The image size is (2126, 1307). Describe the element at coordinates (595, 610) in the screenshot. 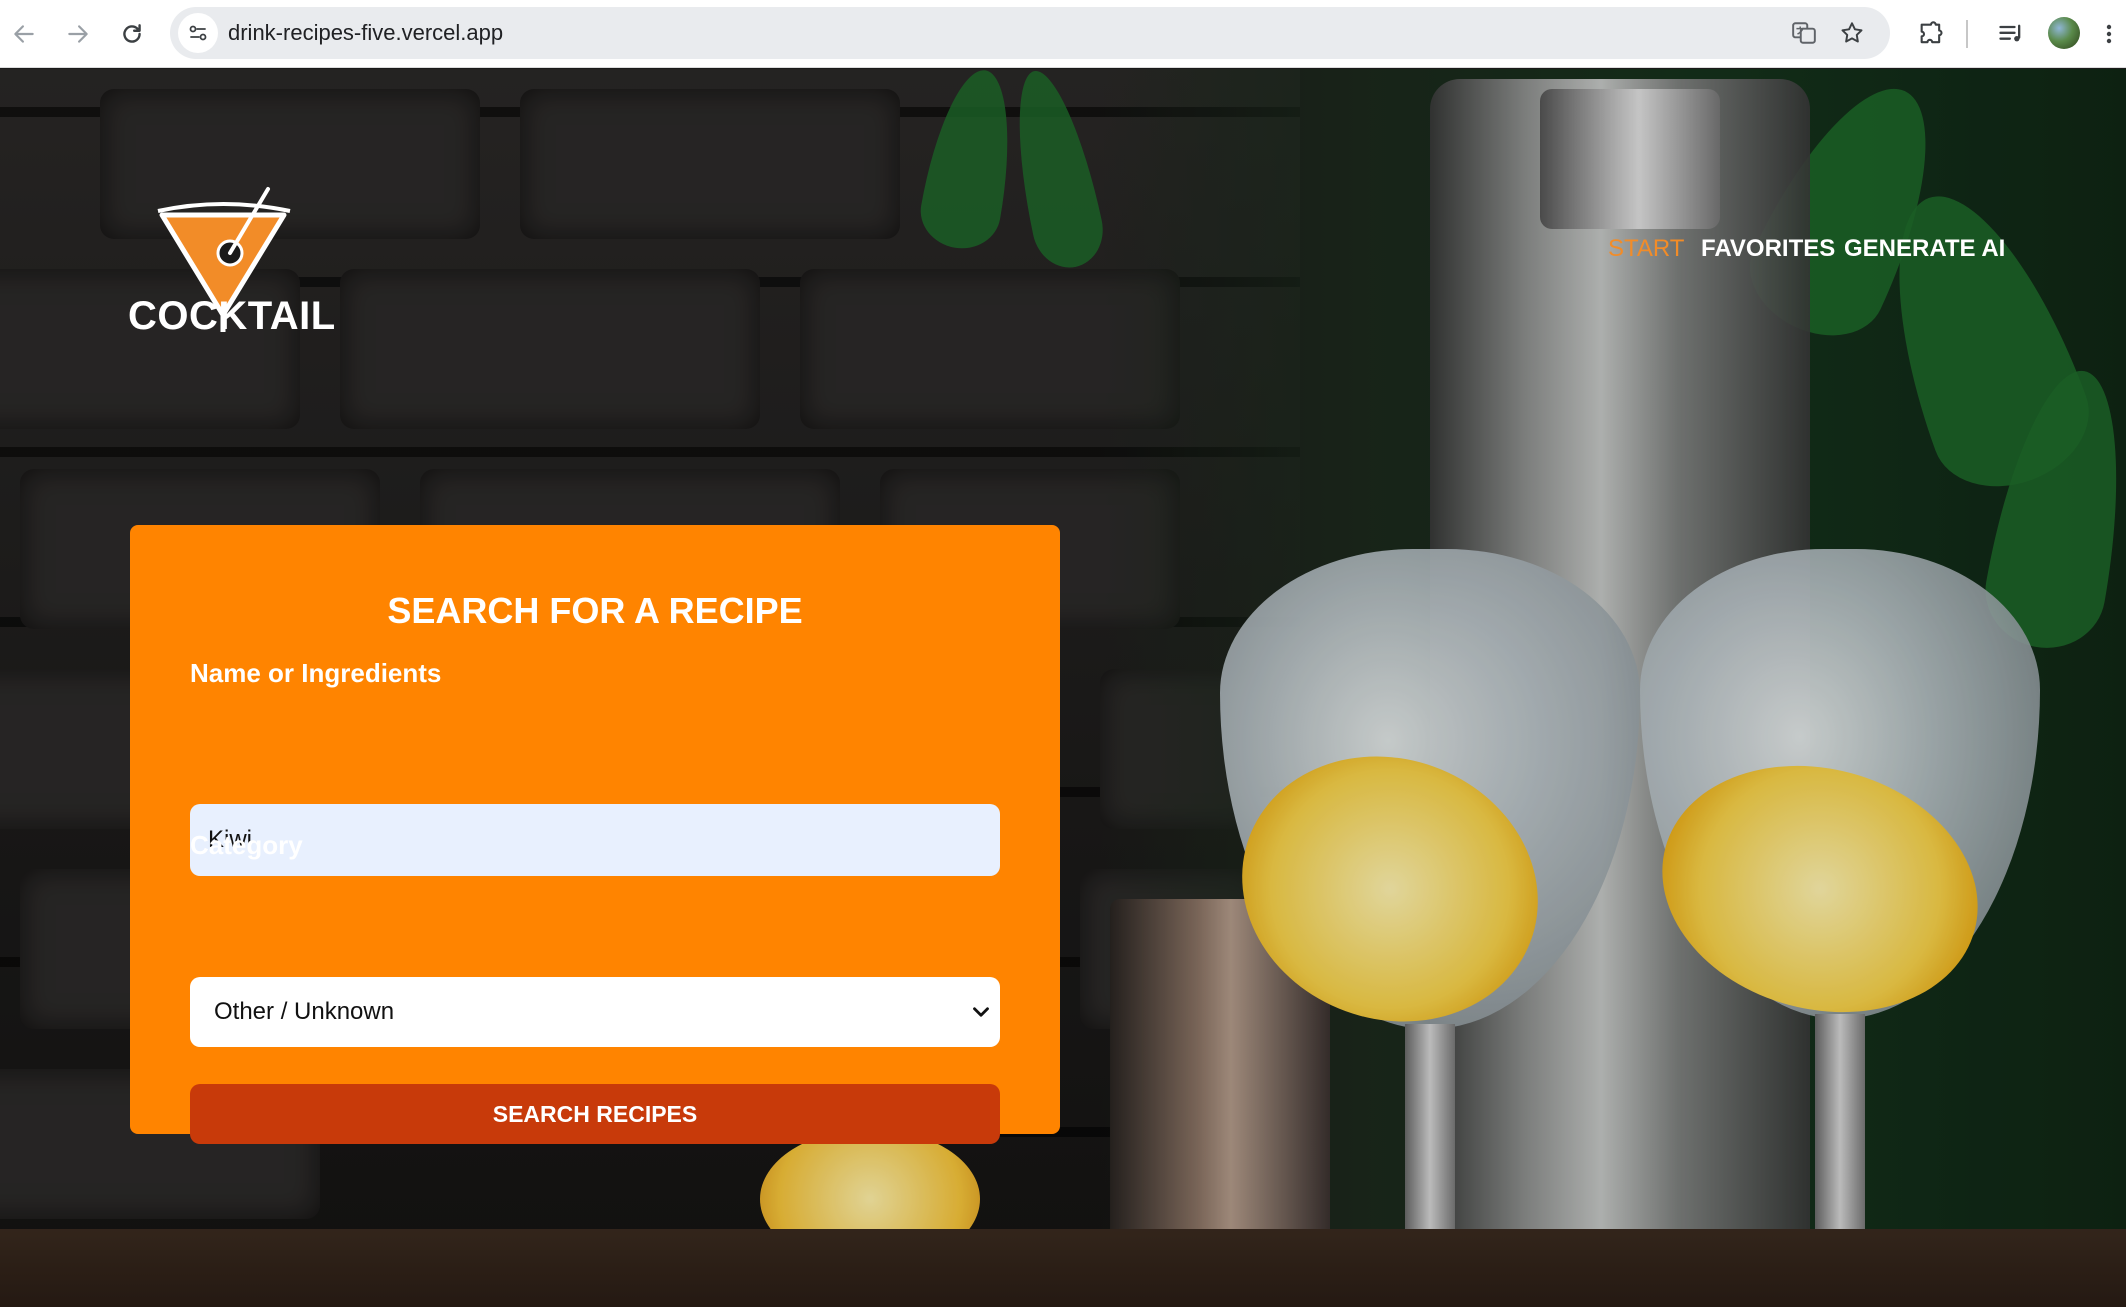

I see `search-card-title: SEARCH FOR A RECIPE` at that location.